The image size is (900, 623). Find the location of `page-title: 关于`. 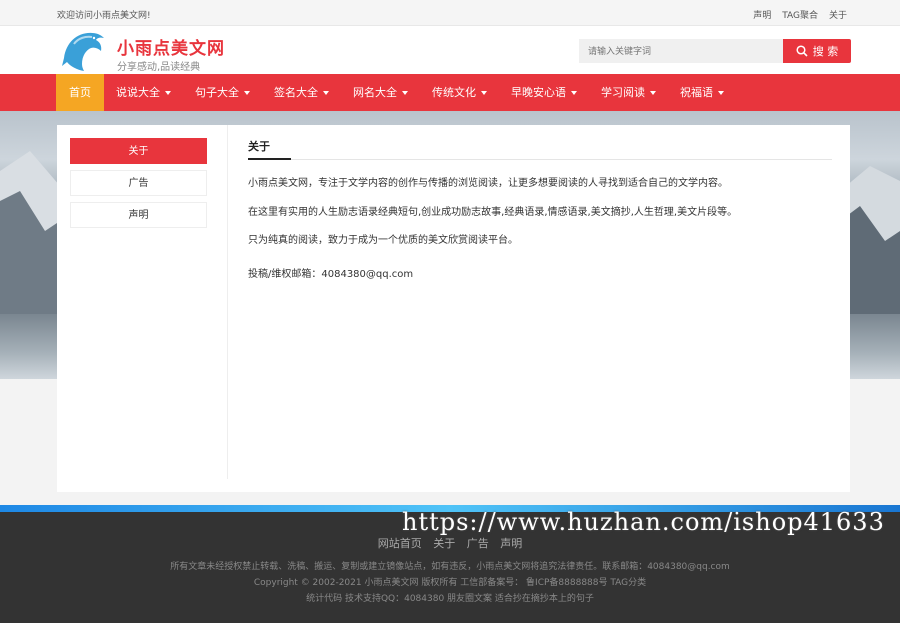

page-title: 关于 is located at coordinates (259, 146).